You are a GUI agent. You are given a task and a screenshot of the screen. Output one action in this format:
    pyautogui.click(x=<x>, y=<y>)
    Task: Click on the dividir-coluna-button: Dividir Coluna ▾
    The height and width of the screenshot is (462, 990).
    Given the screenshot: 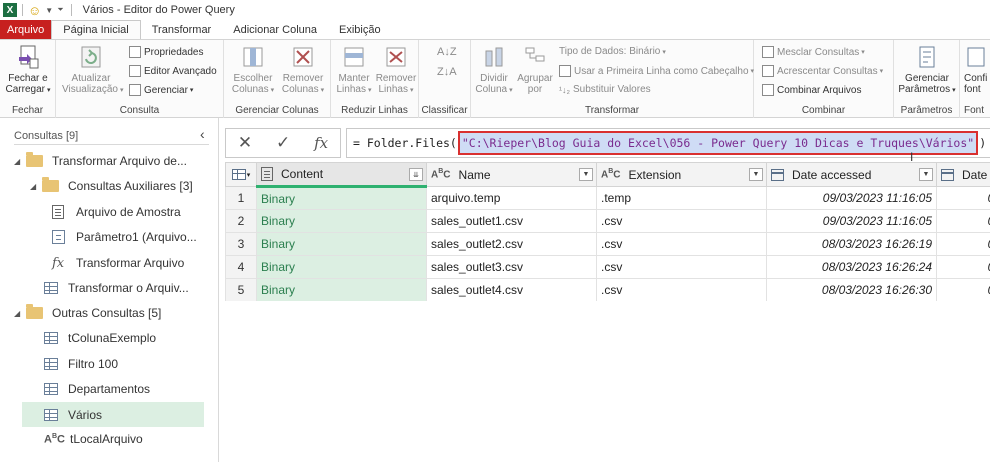 What is the action you would take?
    pyautogui.click(x=494, y=70)
    